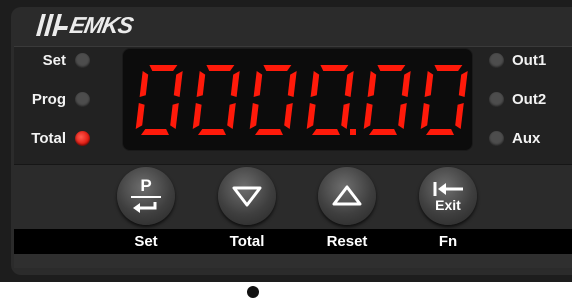 This screenshot has width=572, height=298. What do you see at coordinates (231, 116) in the screenshot?
I see `segment-digit-2-c` at bounding box center [231, 116].